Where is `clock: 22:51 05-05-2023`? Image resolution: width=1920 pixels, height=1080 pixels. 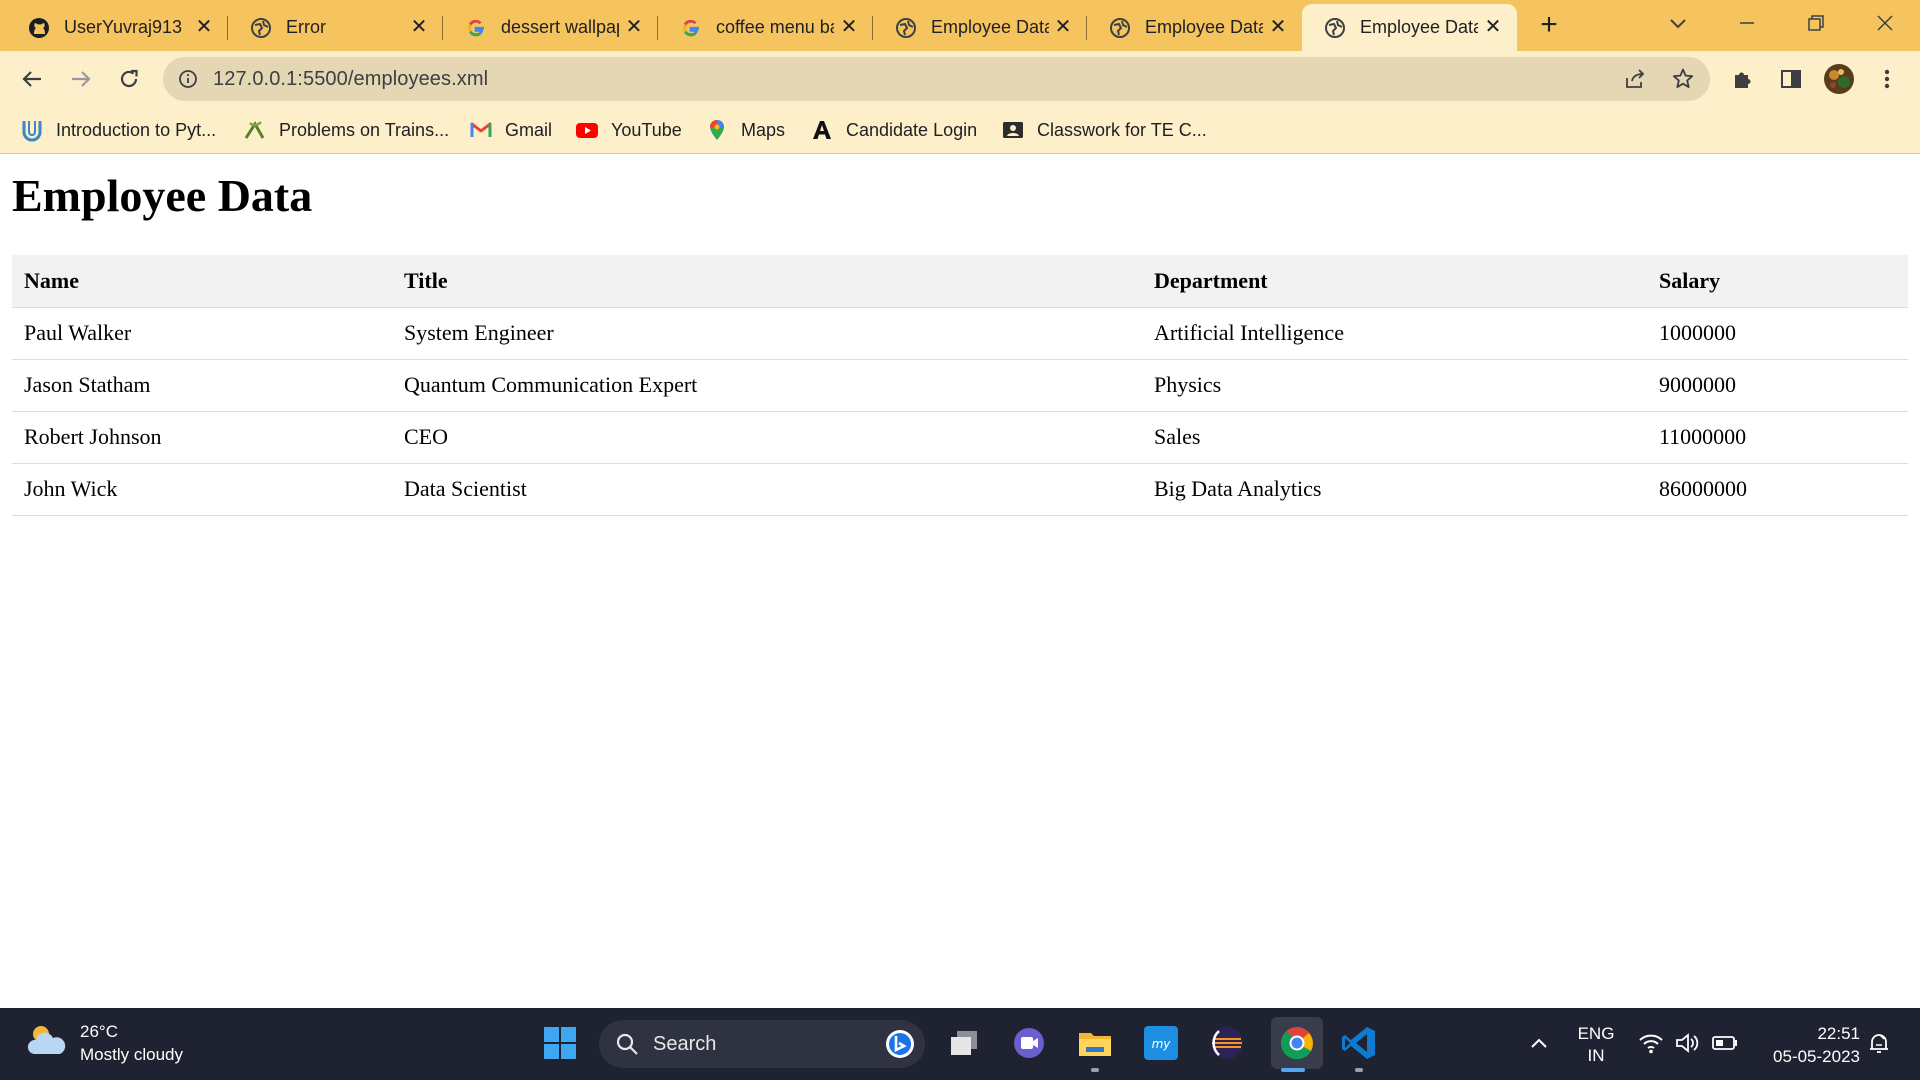
clock: 22:51 05-05-2023 is located at coordinates (1805, 1045).